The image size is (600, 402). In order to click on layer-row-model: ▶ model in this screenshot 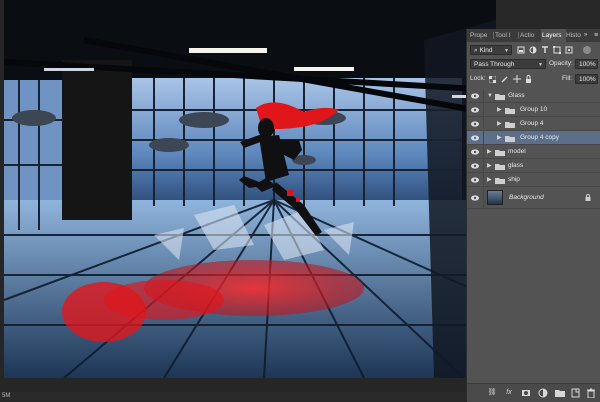, I will do `click(533, 152)`.